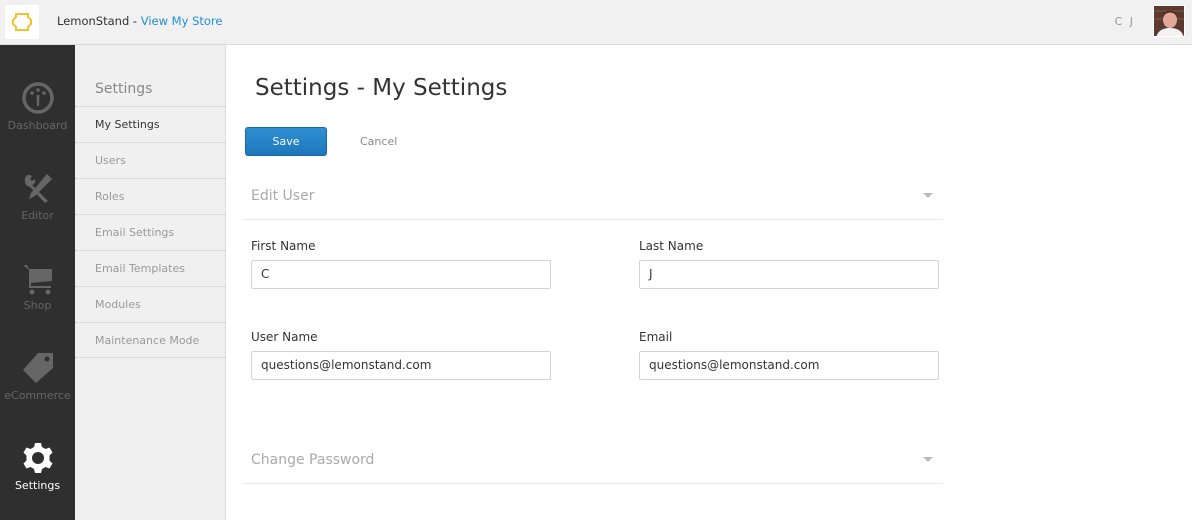 This screenshot has width=1192, height=520. What do you see at coordinates (37, 116) in the screenshot?
I see `nav-item-dashboard: Dashboard` at bounding box center [37, 116].